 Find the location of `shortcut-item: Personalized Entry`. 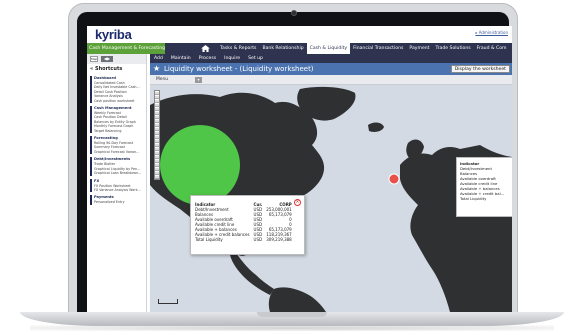

shortcut-item: Personalized Entry is located at coordinates (120, 202).